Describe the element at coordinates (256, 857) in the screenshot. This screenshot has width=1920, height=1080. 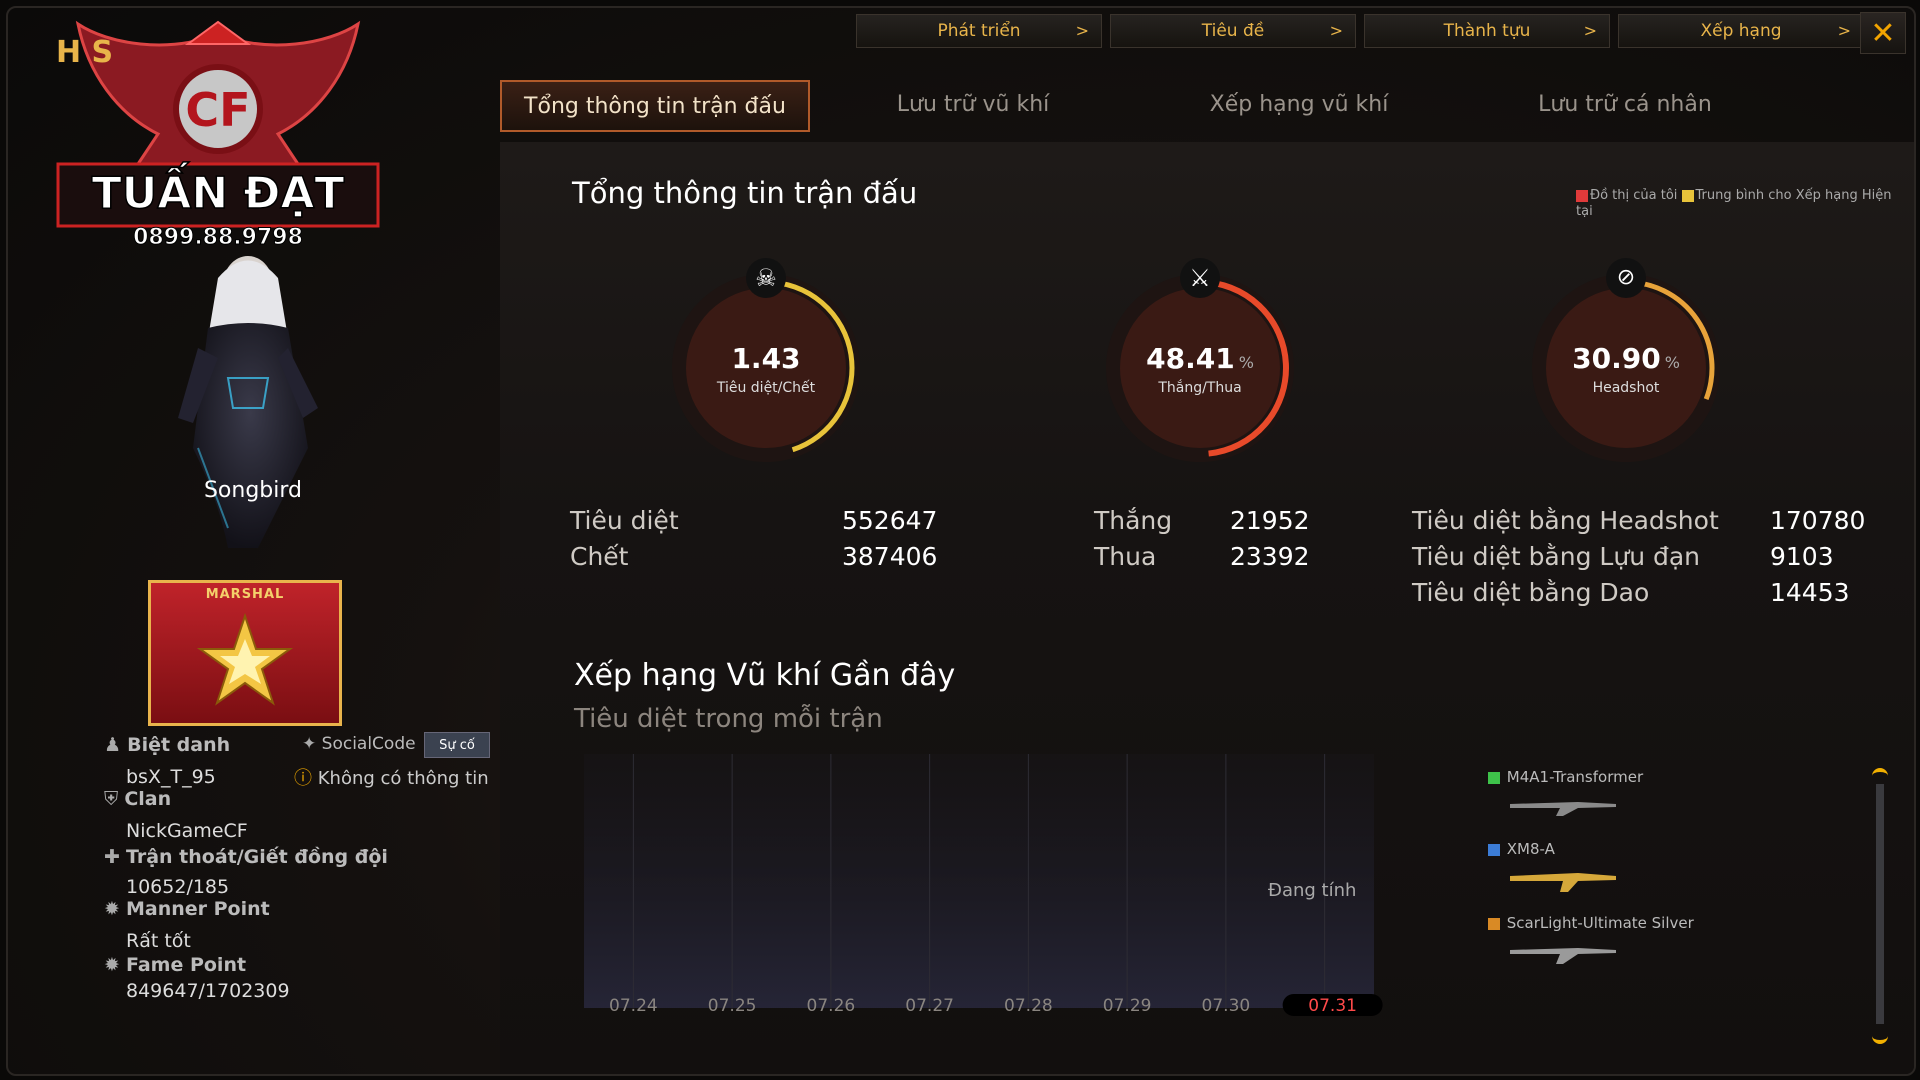
I see `escape-label: Trận thoát/Giết đồng đội` at that location.